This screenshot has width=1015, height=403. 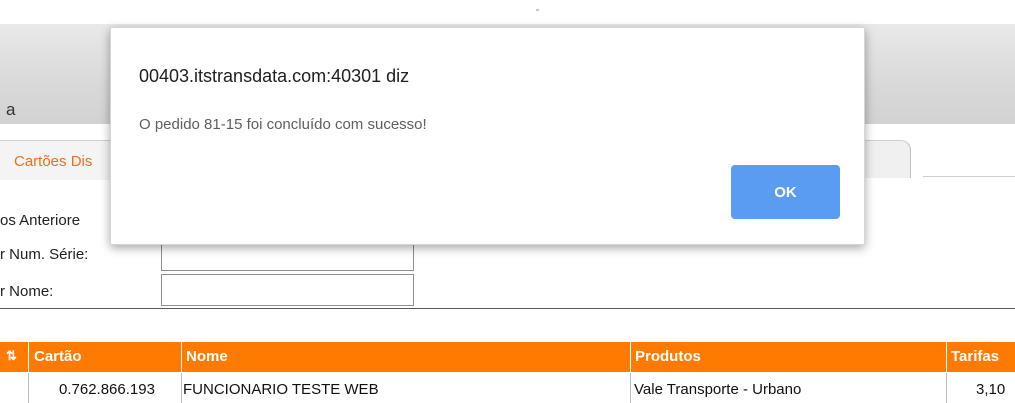 I want to click on tab-baseline, so click(x=969, y=176).